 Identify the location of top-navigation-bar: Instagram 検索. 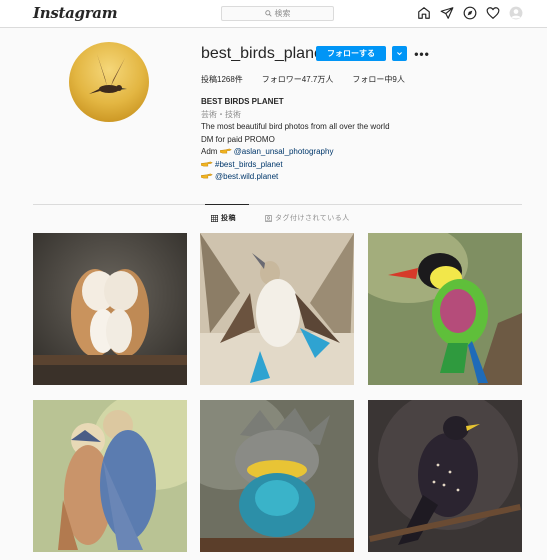
(273, 14).